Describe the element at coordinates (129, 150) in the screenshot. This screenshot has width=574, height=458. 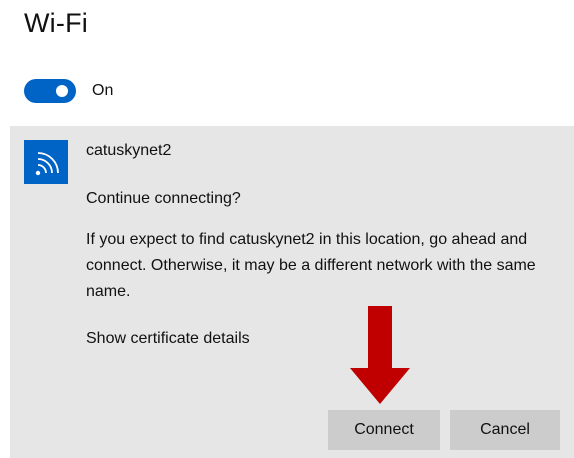
I see `network-name: catuskynet2` at that location.